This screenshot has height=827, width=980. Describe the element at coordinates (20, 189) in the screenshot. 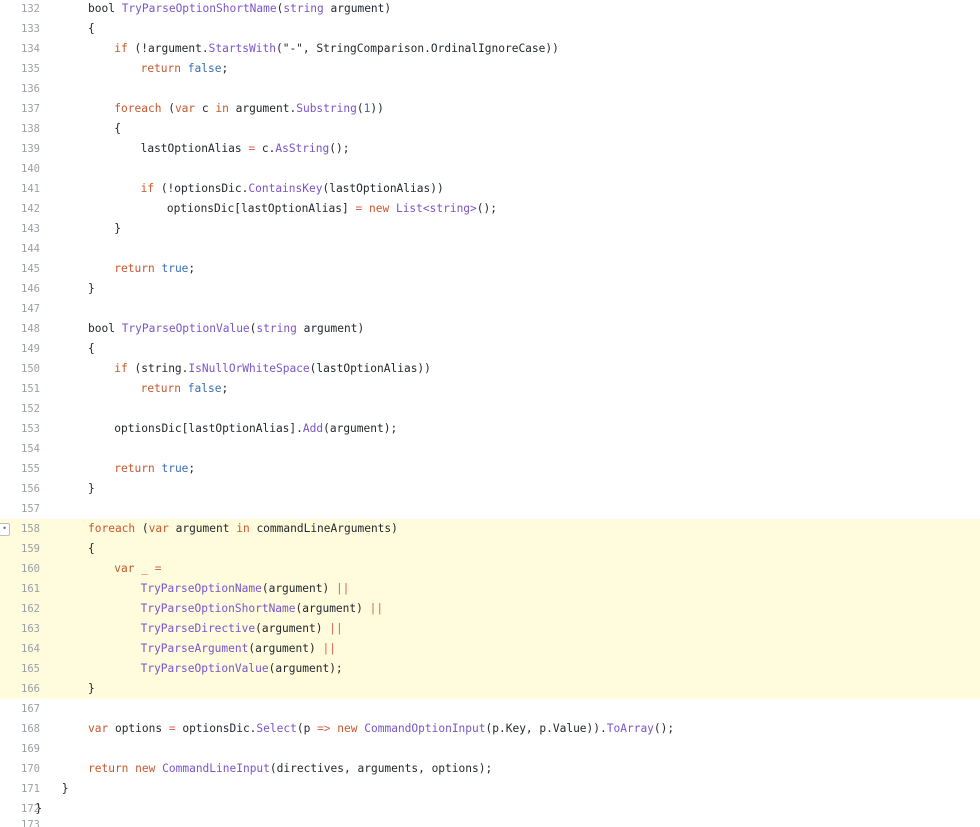

I see `line-number: 141` at that location.